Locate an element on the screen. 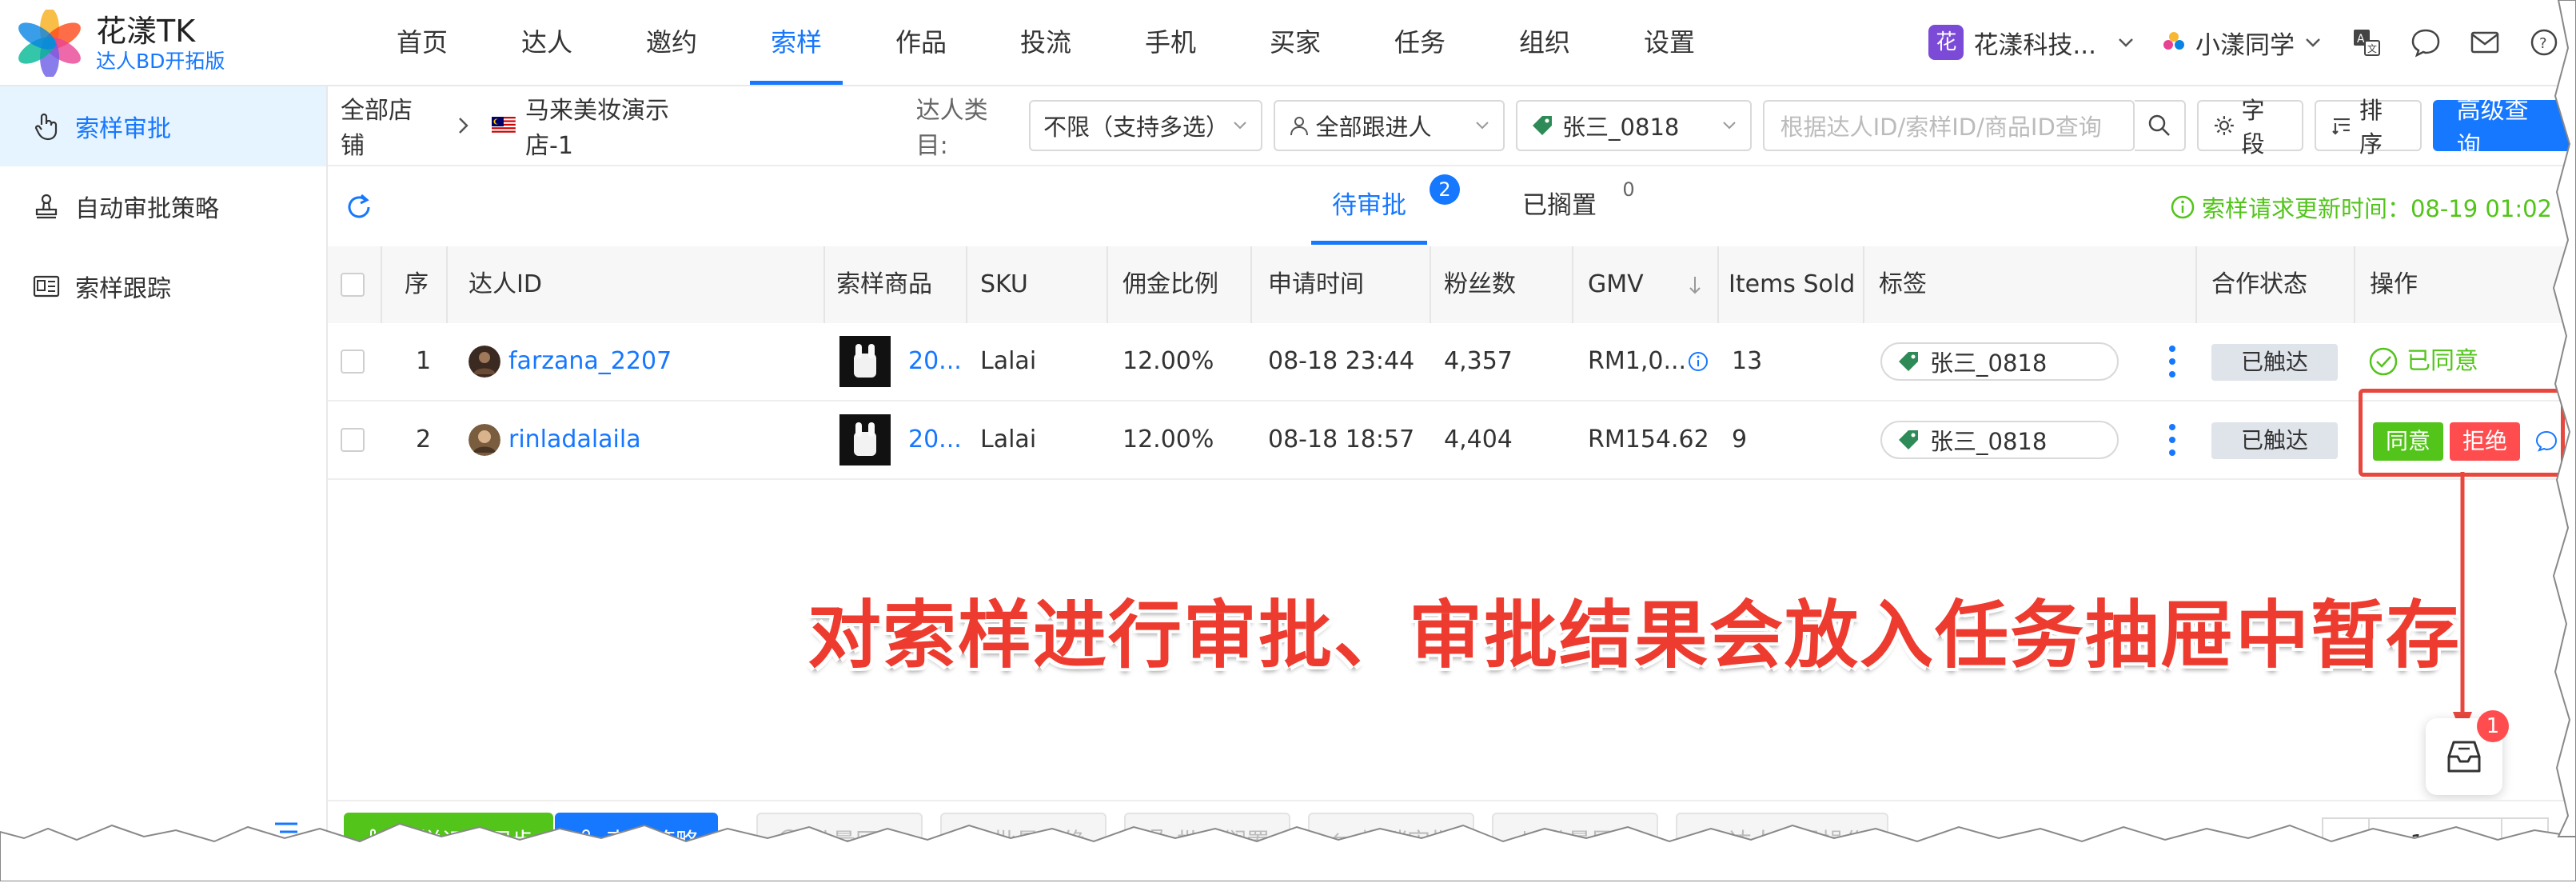 This screenshot has height=883, width=2576. search-input: 根据达人ID/索样ID/商品ID查询 is located at coordinates (1948, 125).